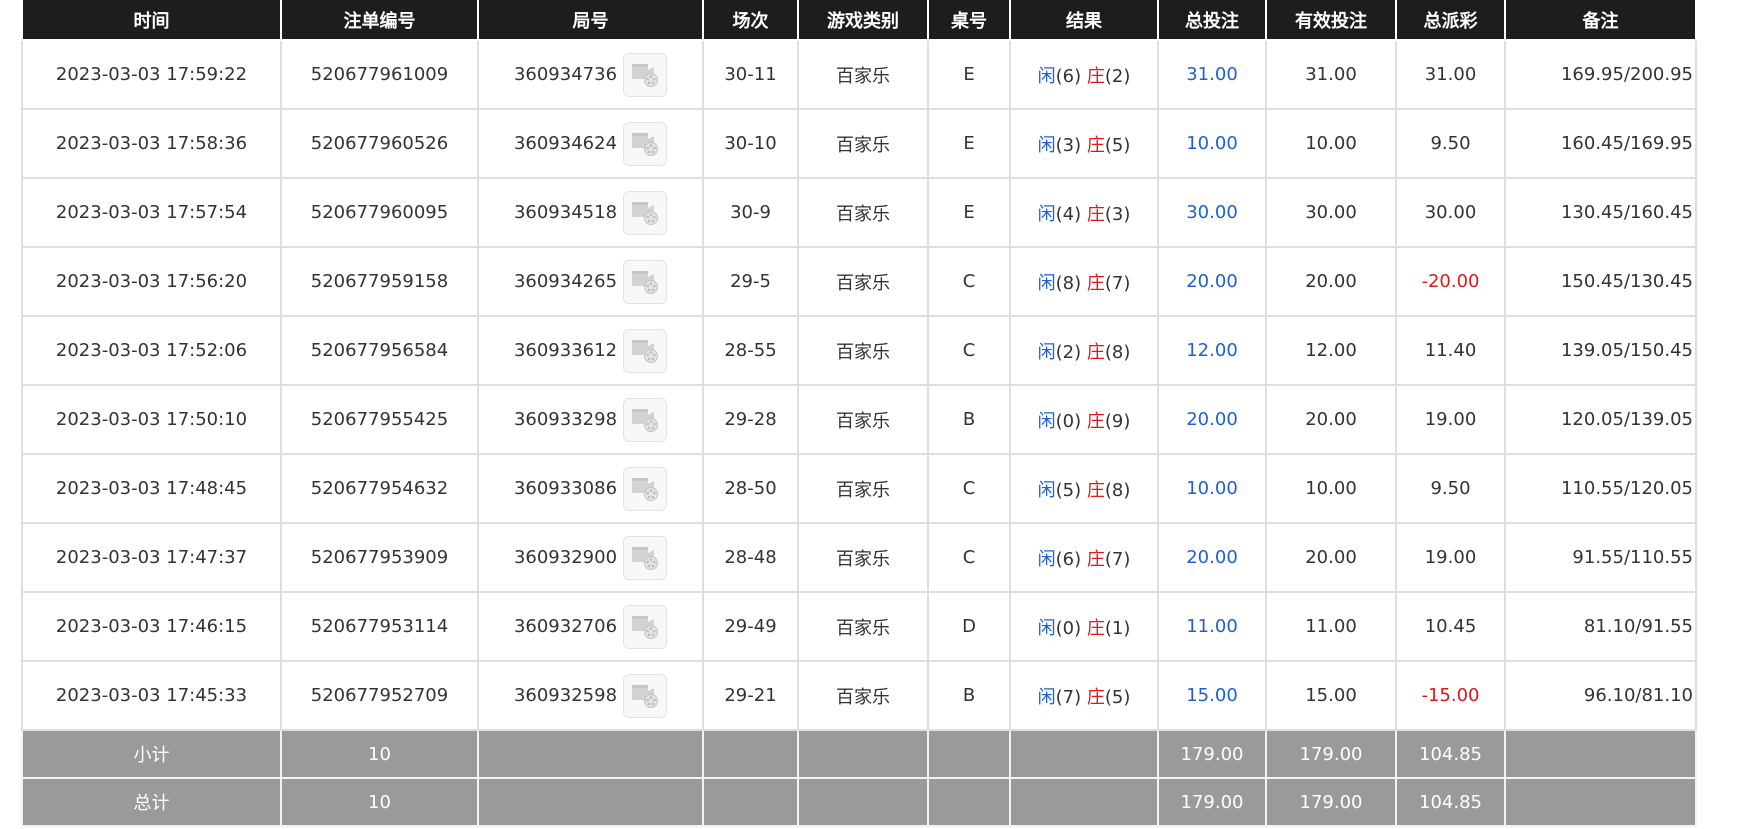 This screenshot has height=829, width=1744. Describe the element at coordinates (379, 557) in the screenshot. I see `cell-bet-id: 520677953909` at that location.